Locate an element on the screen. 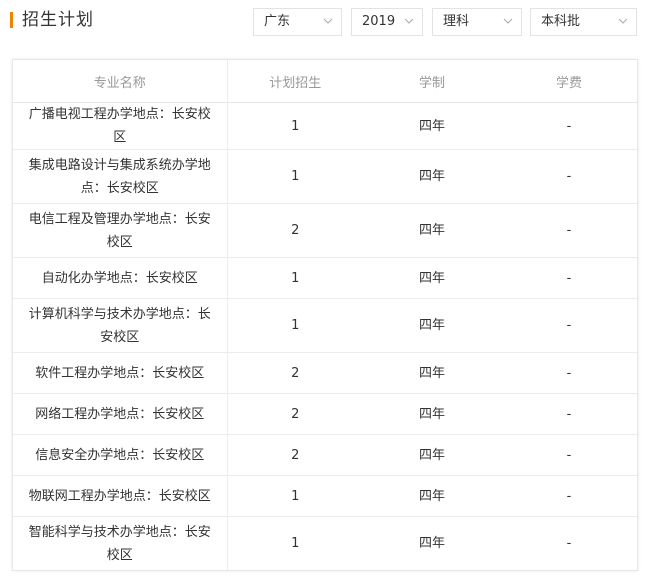 This screenshot has width=648, height=577. table-row: 电信工程及管理办学地点：长安校区 2 四年 - is located at coordinates (325, 230).